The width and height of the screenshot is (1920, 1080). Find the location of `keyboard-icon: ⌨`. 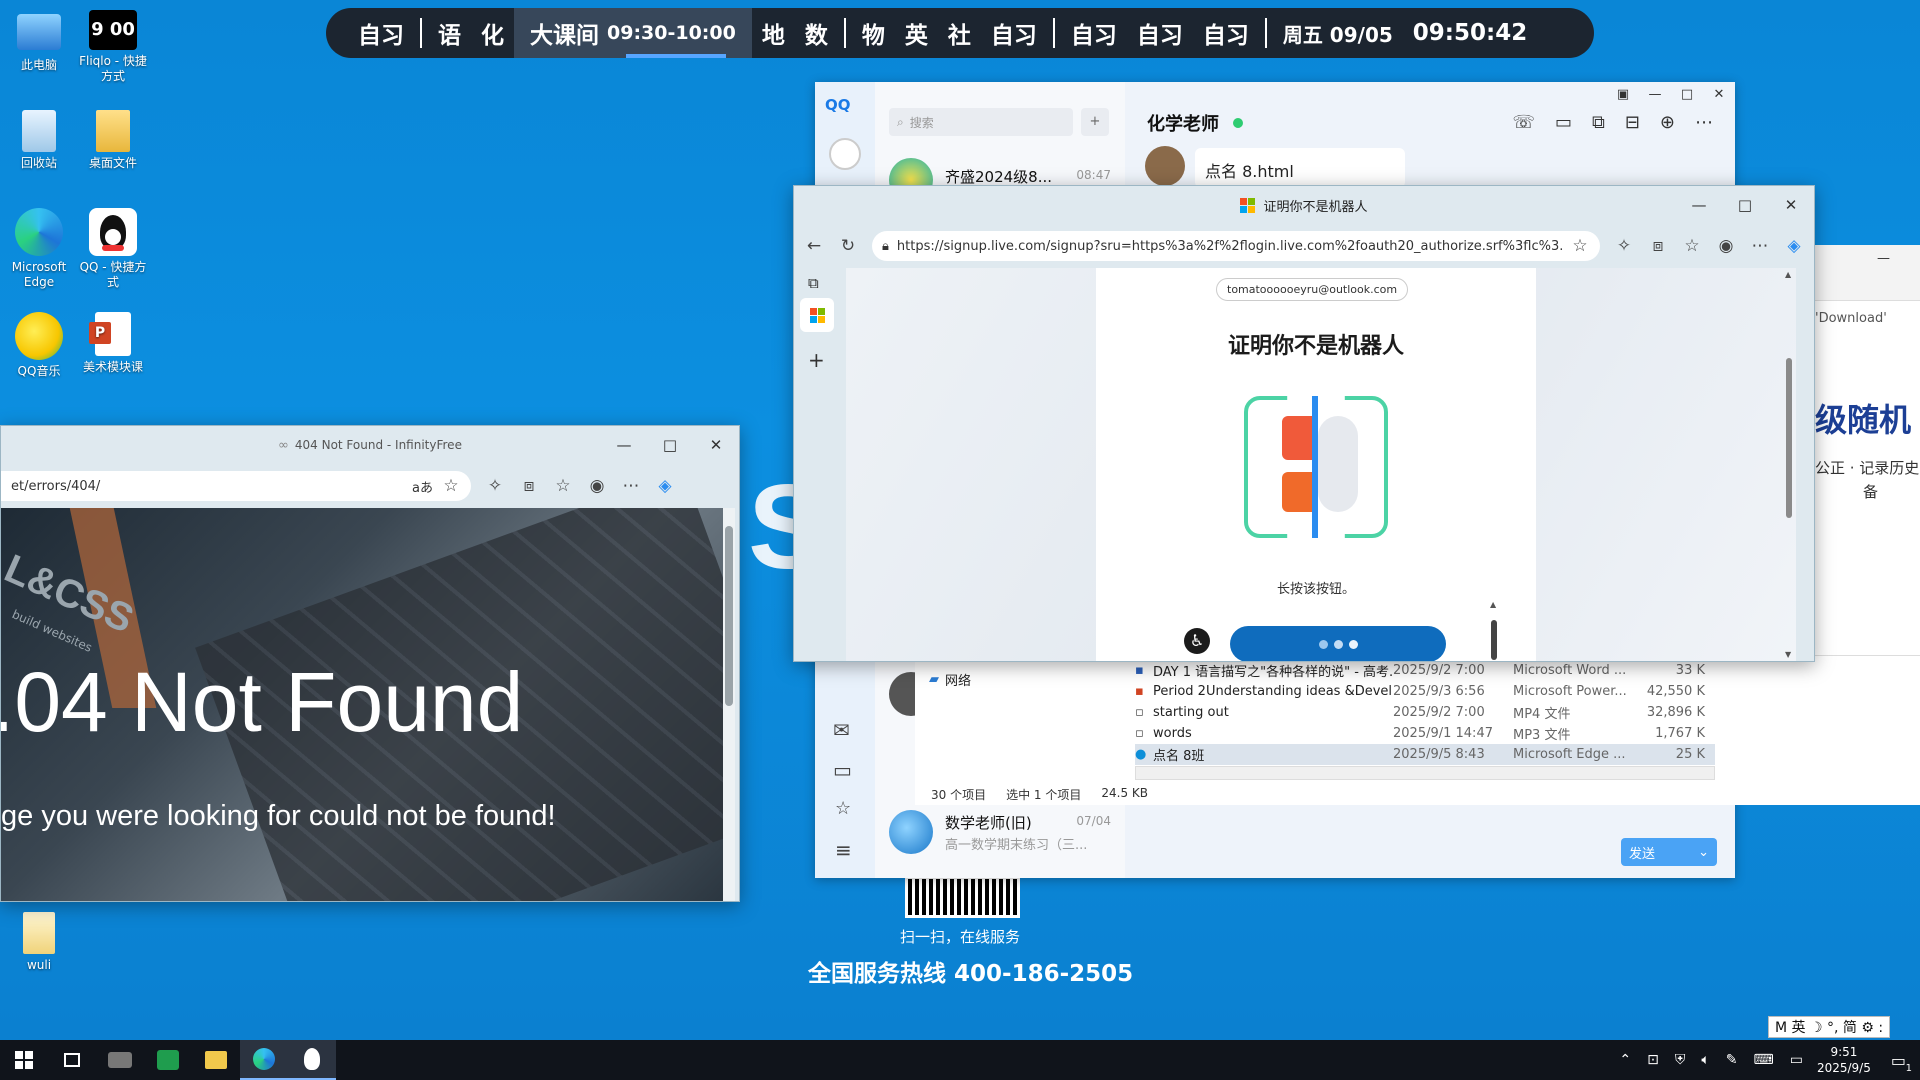

keyboard-icon: ⌨ is located at coordinates (1764, 1060).